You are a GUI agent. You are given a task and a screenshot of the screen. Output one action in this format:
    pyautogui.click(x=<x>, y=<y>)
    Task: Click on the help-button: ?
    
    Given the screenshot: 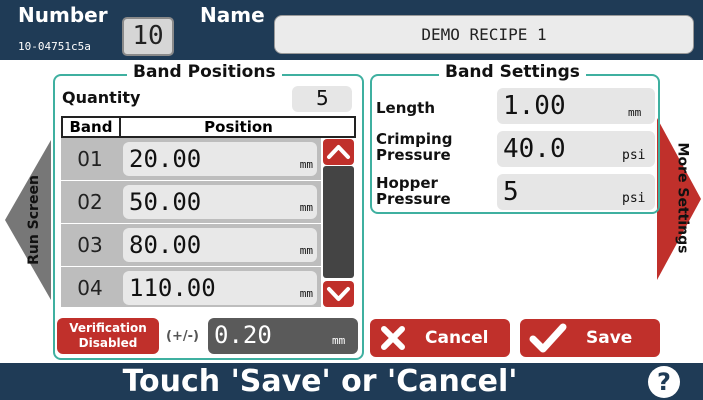 What is the action you would take?
    pyautogui.click(x=664, y=382)
    